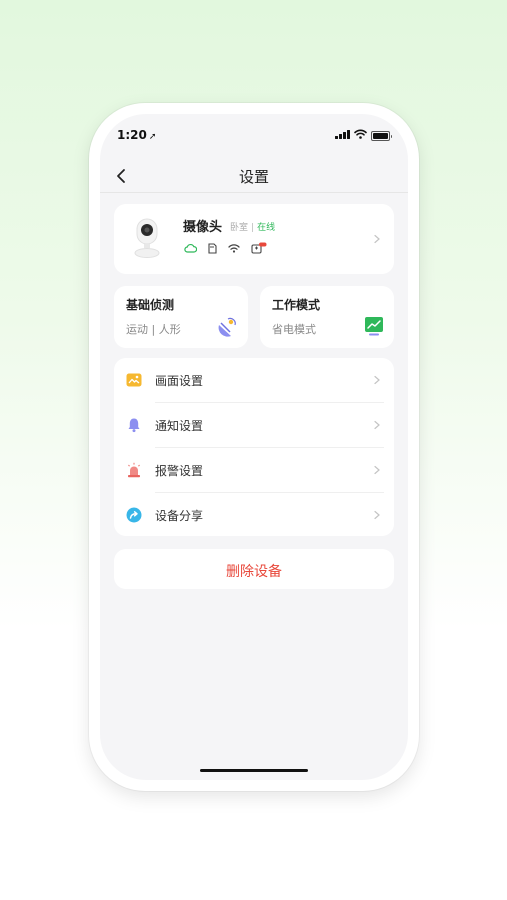 This screenshot has height=900, width=507. I want to click on basic-detection-subtitle: 运动 | 人形, so click(153, 329).